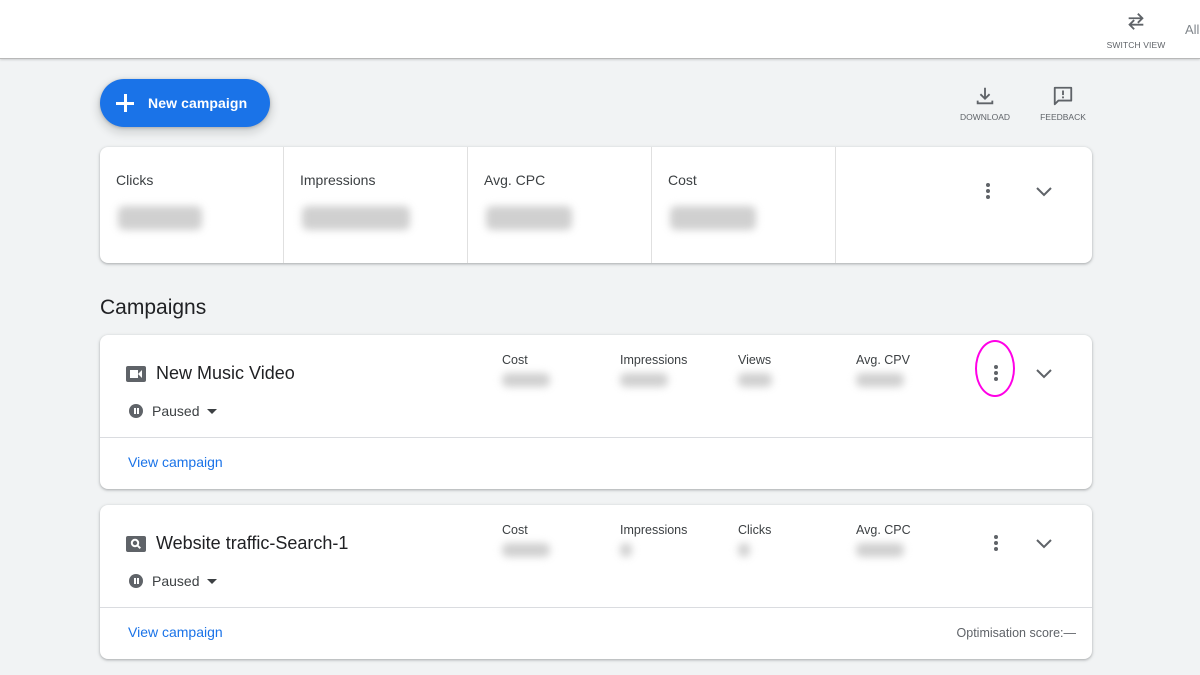  Describe the element at coordinates (755, 540) in the screenshot. I see `campaign-metric: Clicks` at that location.